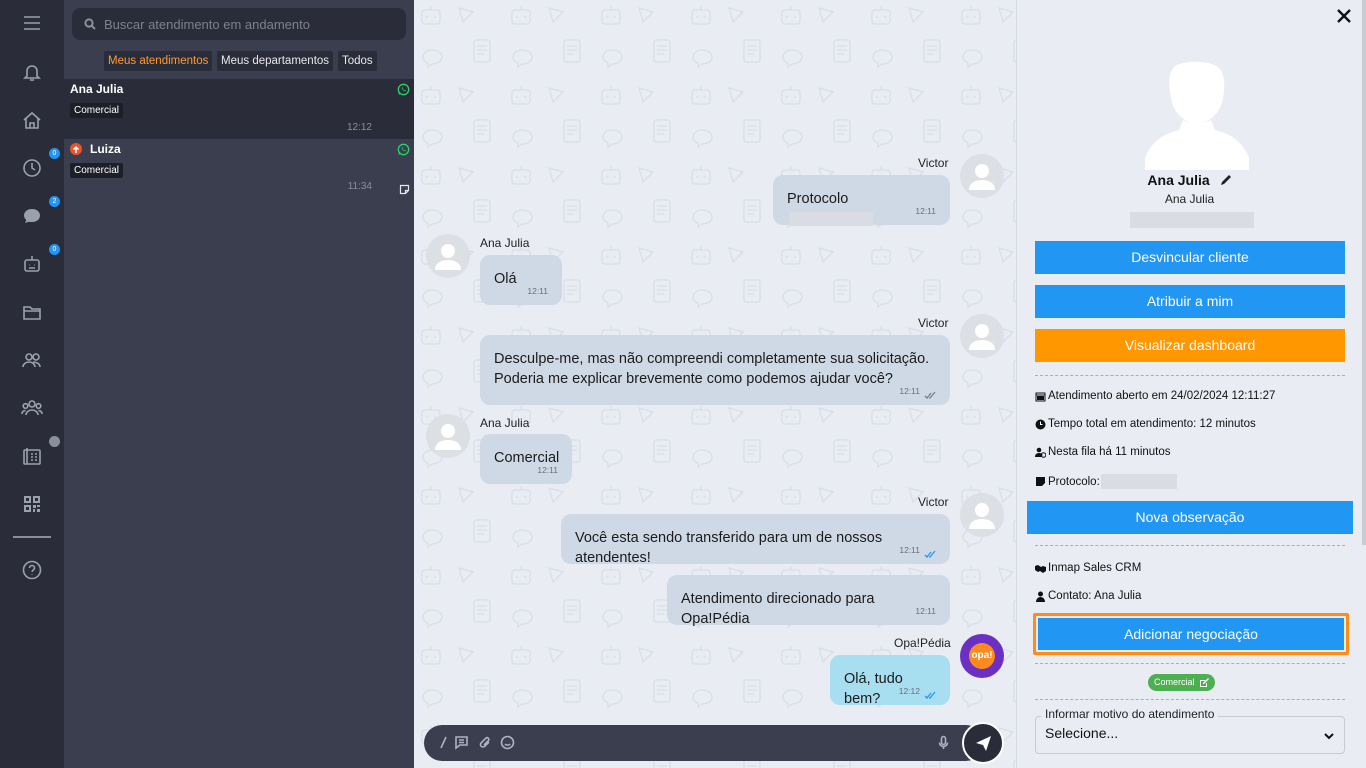  What do you see at coordinates (922, 643) in the screenshot?
I see `message-sender: Opa!Pédia` at bounding box center [922, 643].